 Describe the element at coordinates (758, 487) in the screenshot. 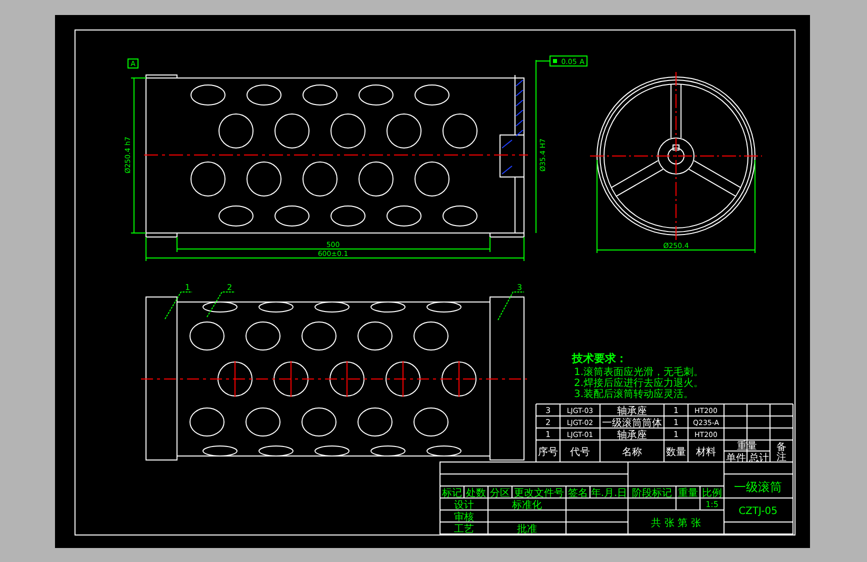

I see `drawing-title: 一级滚筒` at that location.